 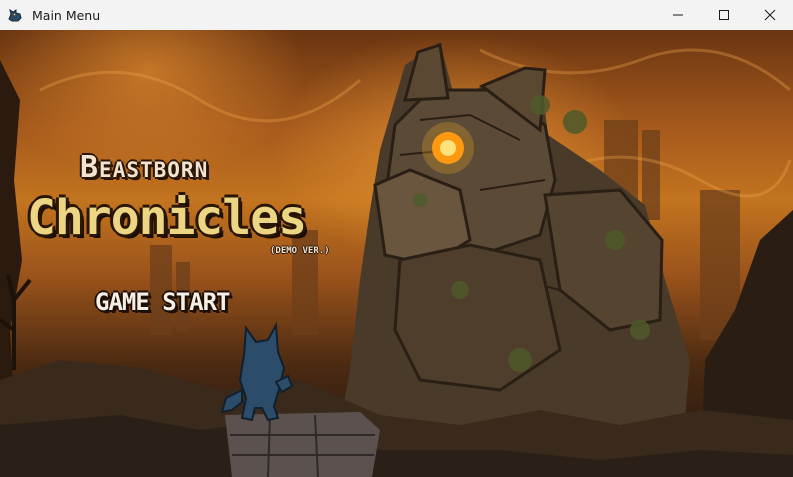 I want to click on close-button, so click(x=770, y=15).